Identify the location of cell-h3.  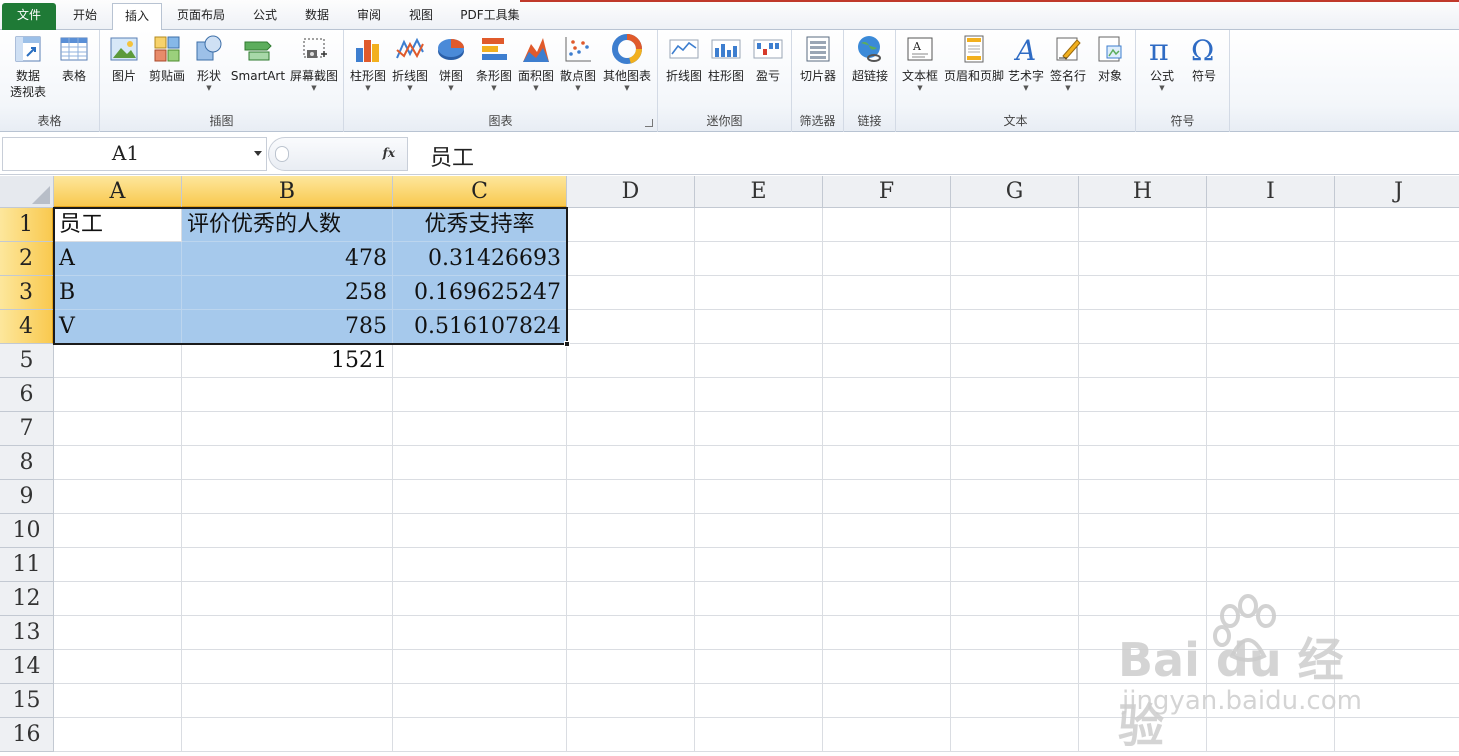
(1143, 293).